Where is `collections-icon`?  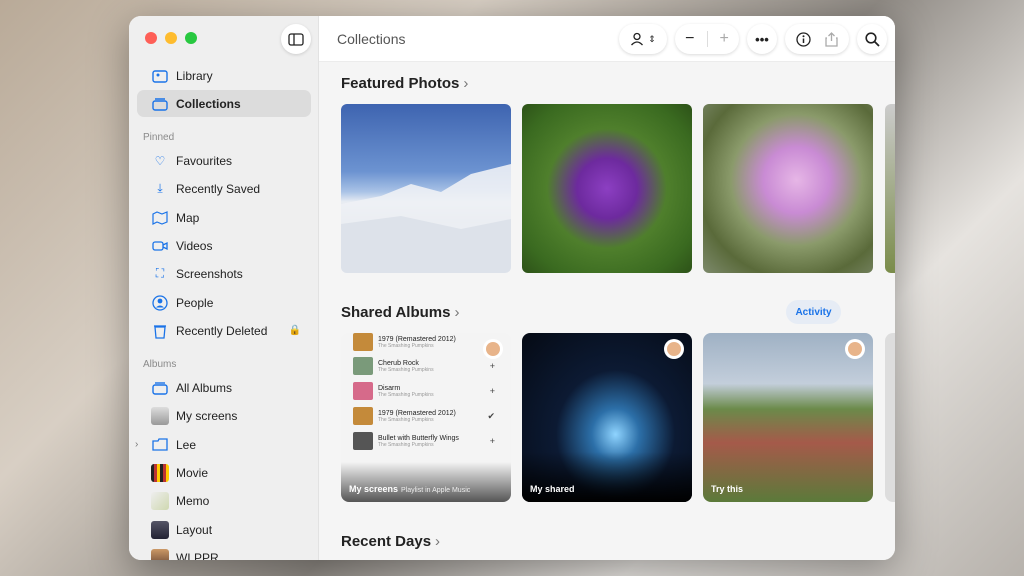
collections-icon is located at coordinates (160, 388).